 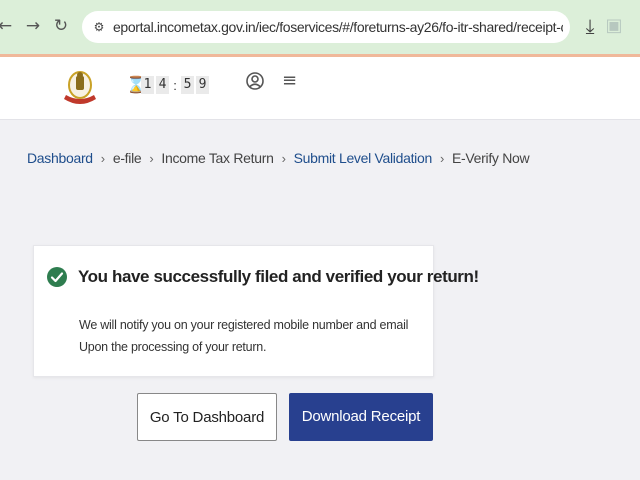 I want to click on breadcrumb-income-tax-return: Income Tax Return, so click(x=217, y=158).